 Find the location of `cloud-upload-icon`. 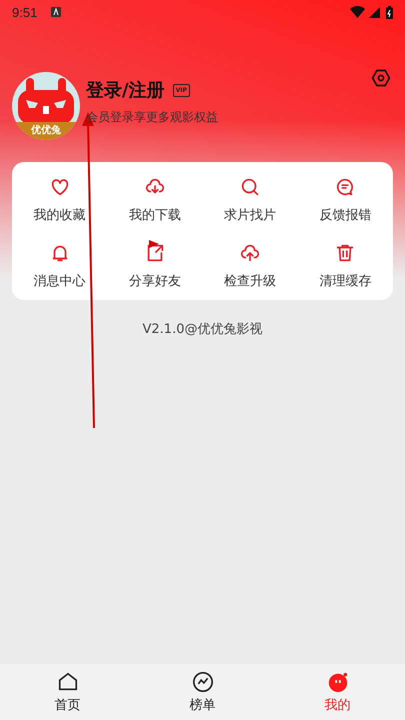

cloud-upload-icon is located at coordinates (250, 253).